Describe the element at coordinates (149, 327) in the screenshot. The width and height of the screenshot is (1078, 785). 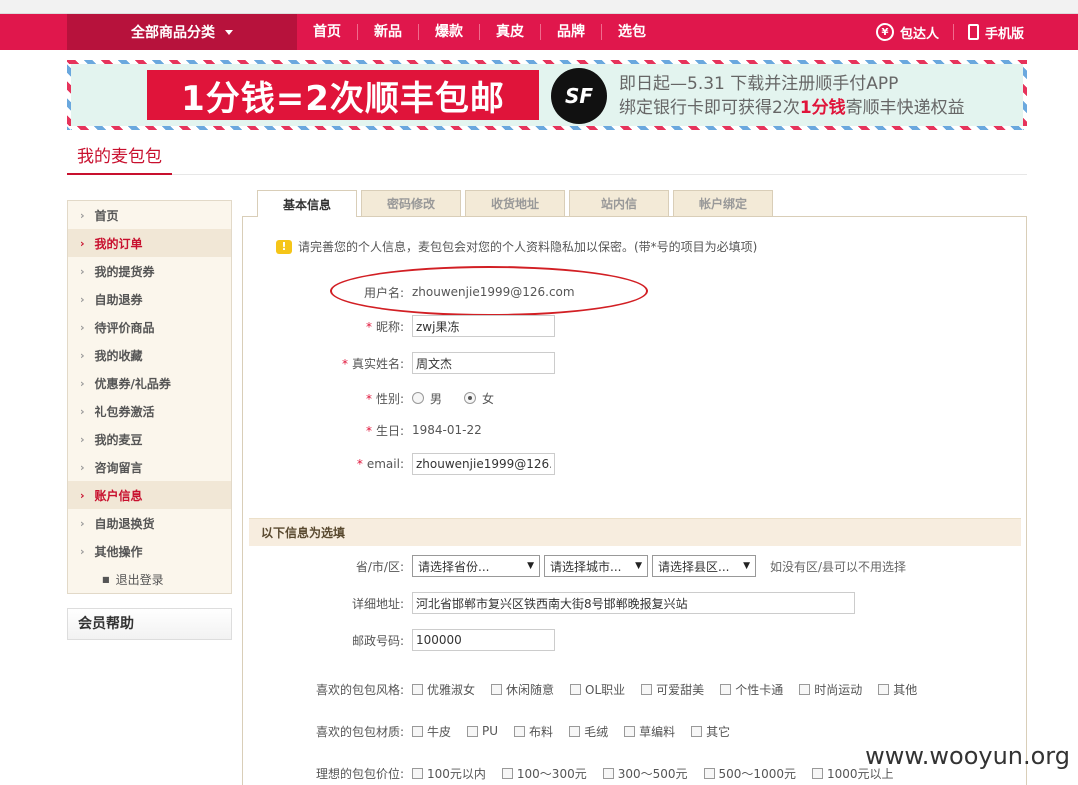
I see `sidebar-item-to-review: › 待评价商品` at that location.